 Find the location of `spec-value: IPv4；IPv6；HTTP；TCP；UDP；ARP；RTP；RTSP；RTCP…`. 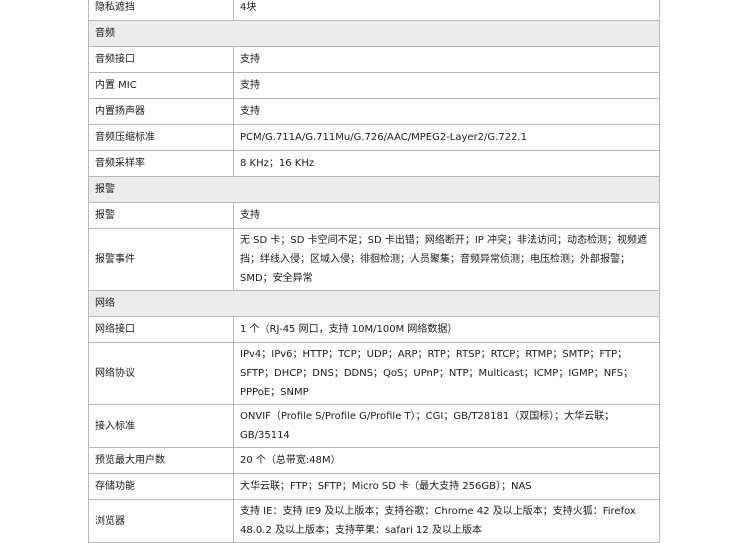

spec-value: IPv4；IPv6；HTTP；TCP；UDP；ARP；RTP；RTSP；RTCP… is located at coordinates (446, 373).